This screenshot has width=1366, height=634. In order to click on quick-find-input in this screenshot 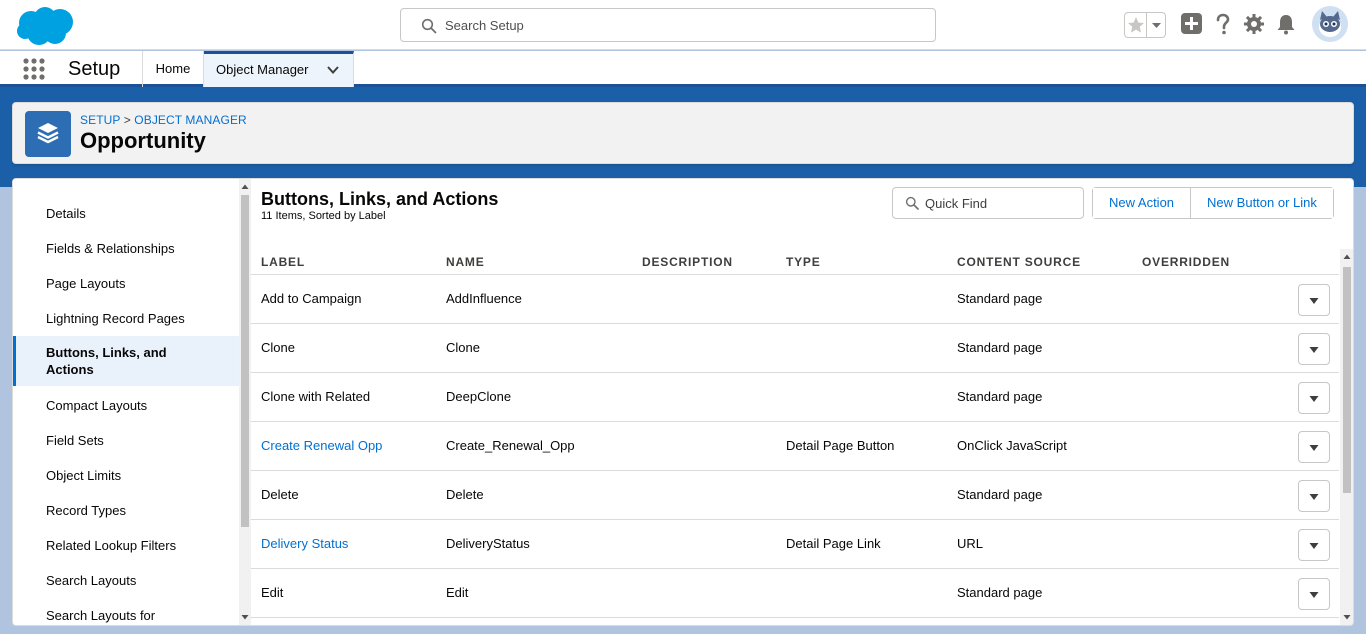, I will do `click(1000, 203)`.